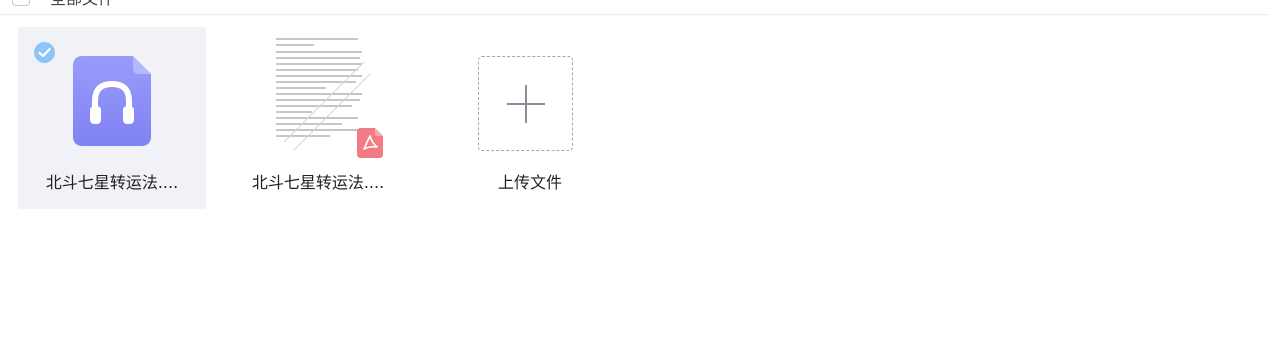  Describe the element at coordinates (82, 4) in the screenshot. I see `select-all-label: 全部文件` at that location.